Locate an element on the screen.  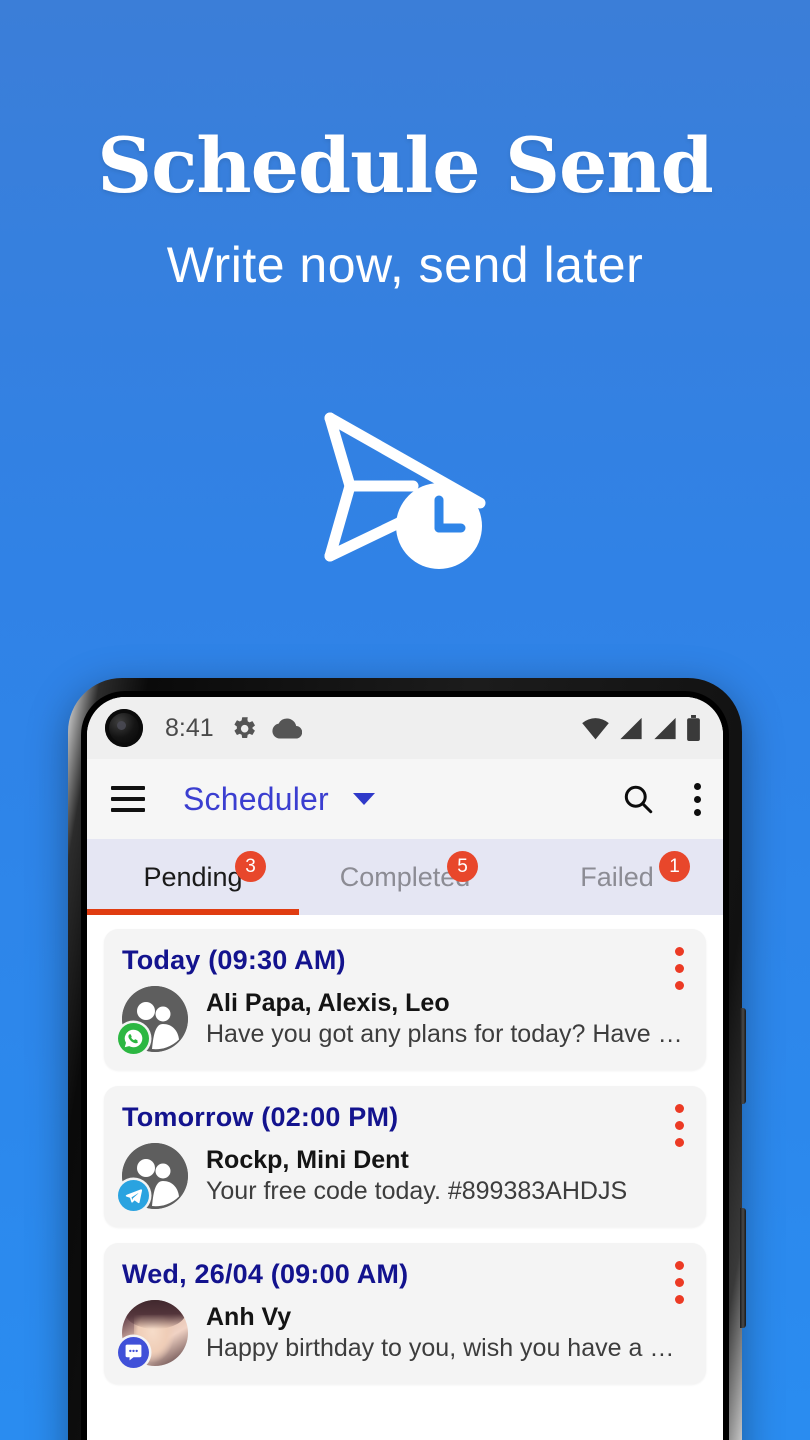
status-badge: 3 is located at coordinates (250, 866).